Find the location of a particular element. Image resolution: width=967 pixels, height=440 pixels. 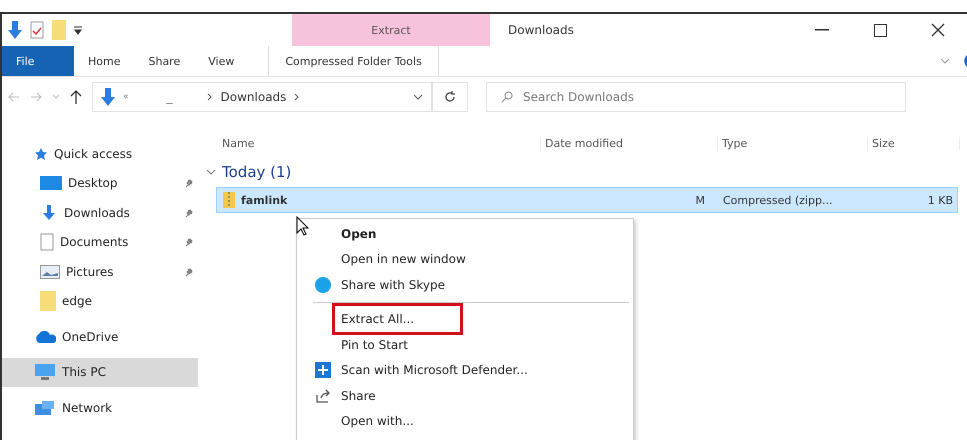

cloud-icon is located at coordinates (45, 337).